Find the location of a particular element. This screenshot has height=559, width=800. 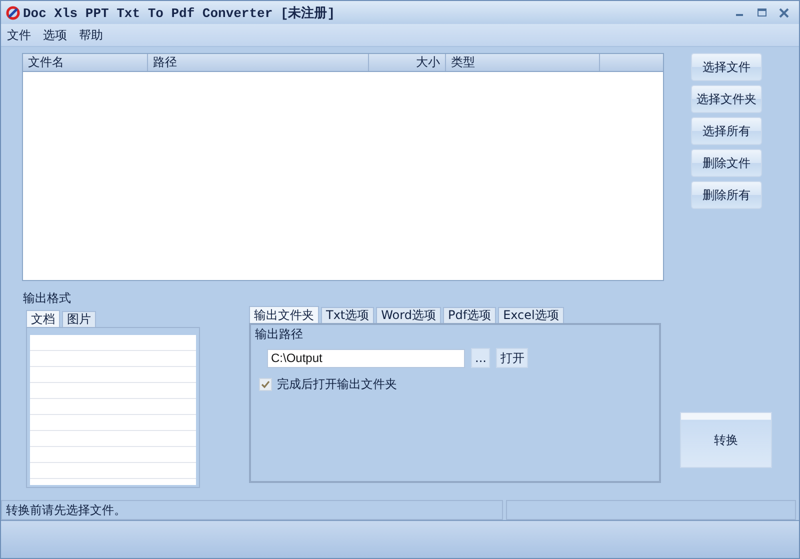

column-header: 文件名 is located at coordinates (85, 62).